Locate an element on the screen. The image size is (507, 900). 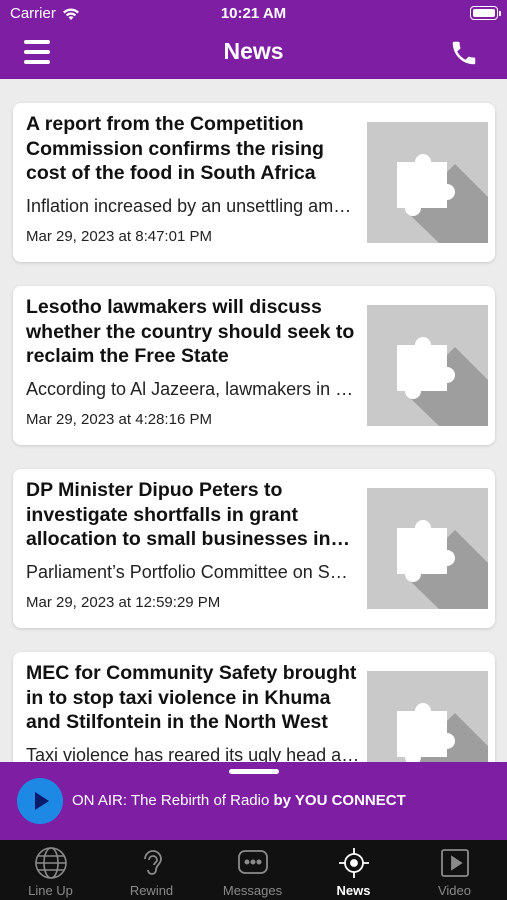
tab-bar: Line Up Rewind Messages News Video is located at coordinates (253, 870).